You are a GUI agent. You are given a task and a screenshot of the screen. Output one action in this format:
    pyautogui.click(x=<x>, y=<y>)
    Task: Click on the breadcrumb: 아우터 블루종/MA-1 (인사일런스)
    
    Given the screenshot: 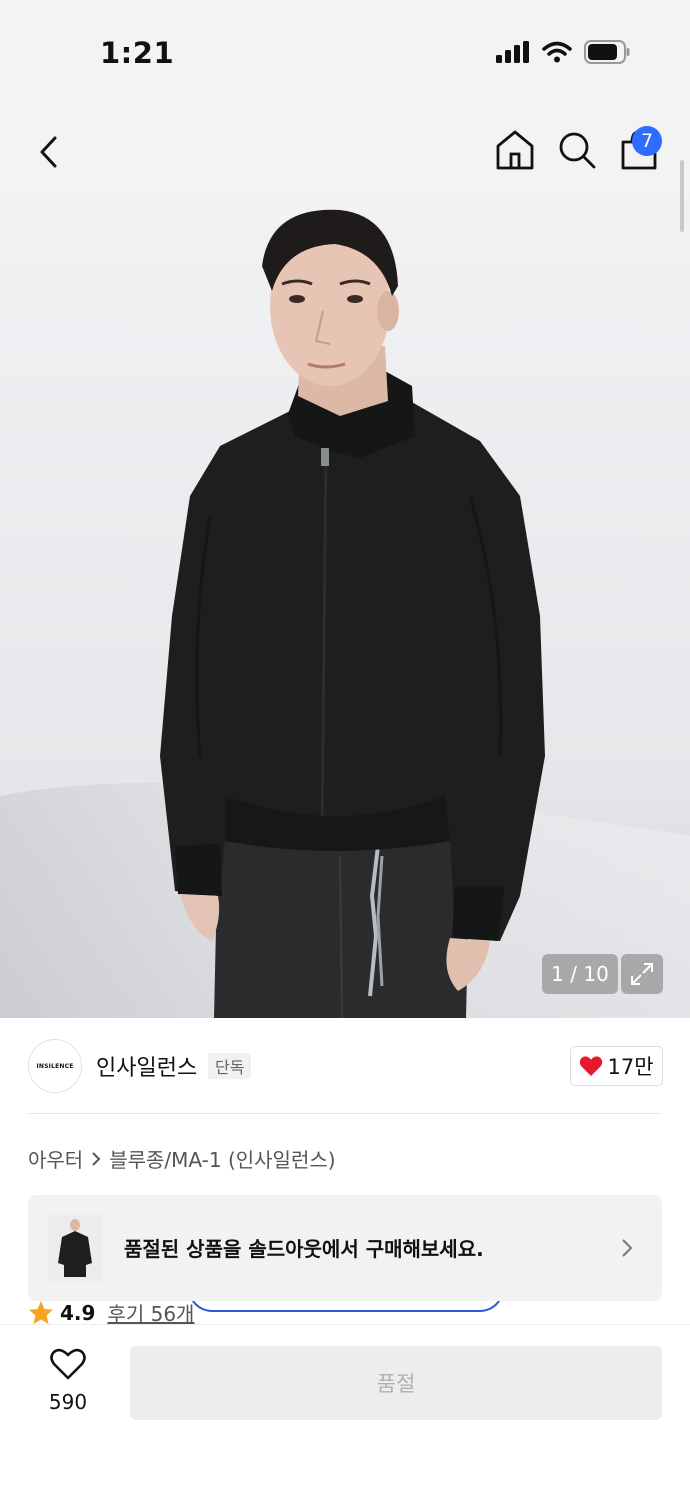 What is the action you would take?
    pyautogui.click(x=182, y=1158)
    